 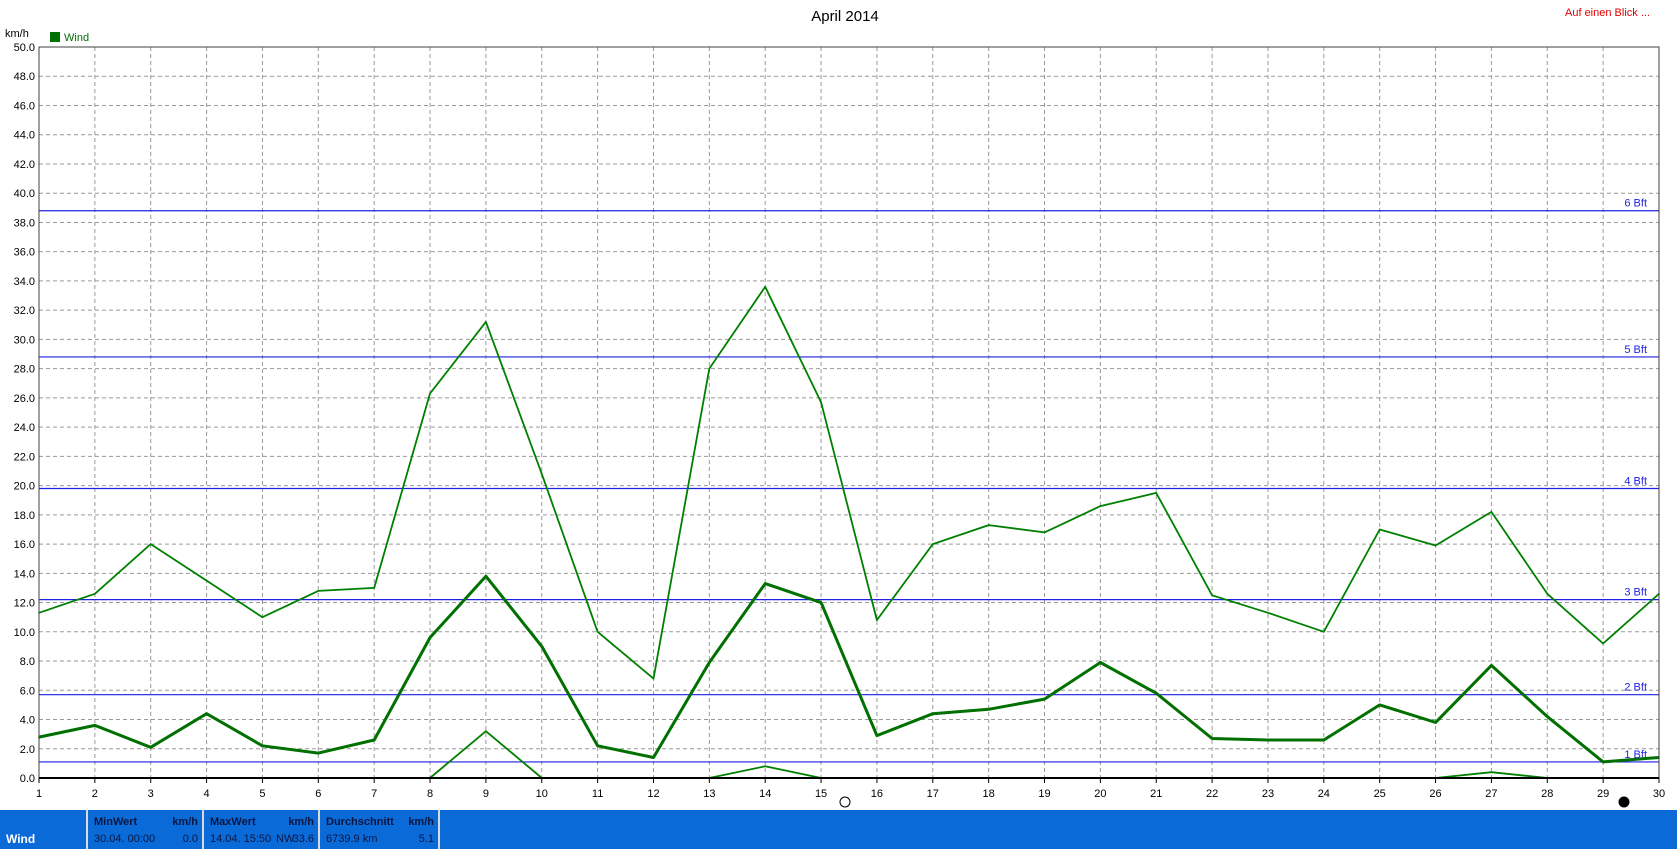 What do you see at coordinates (24, 399) in the screenshot?
I see `y-tick-label: 26.0` at bounding box center [24, 399].